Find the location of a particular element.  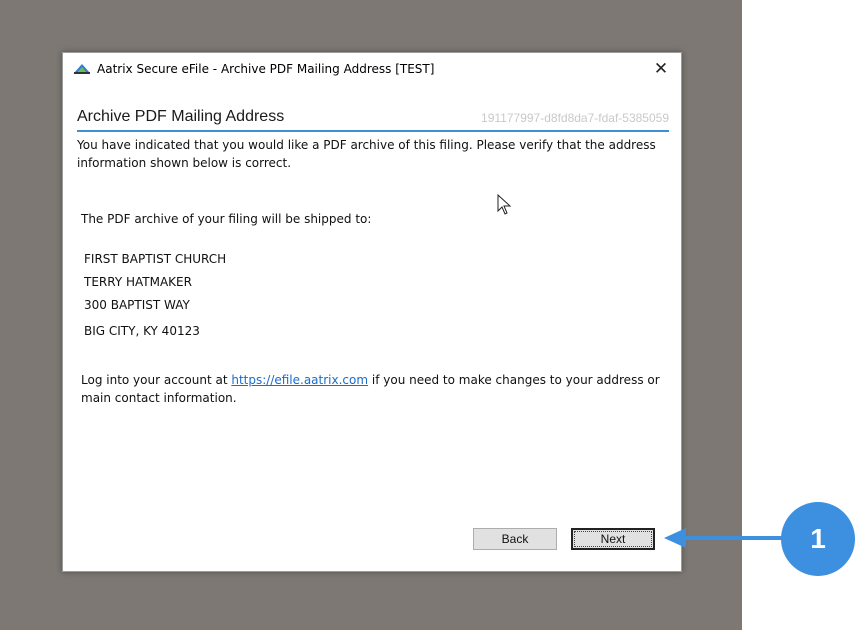

close-button: ✕ is located at coordinates (661, 69).